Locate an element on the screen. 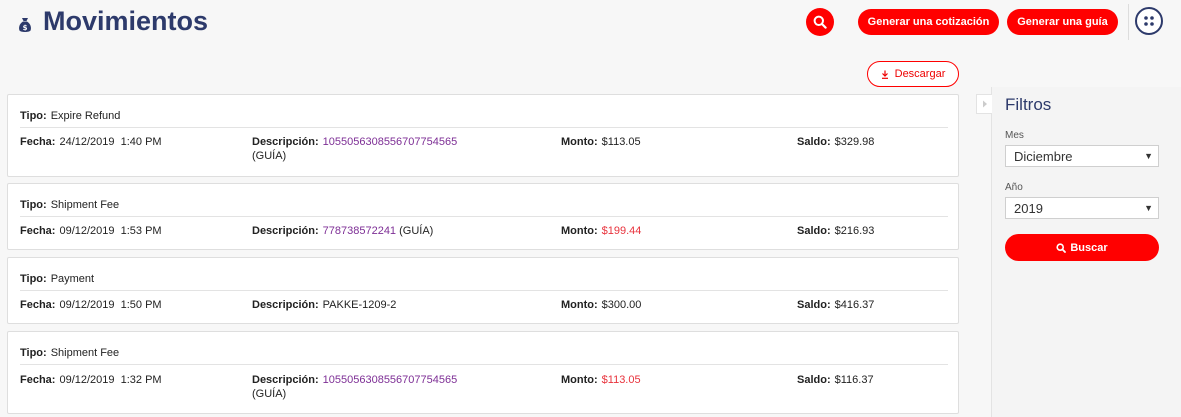 This screenshot has width=1181, height=417. page-title: Movimientos is located at coordinates (126, 21).